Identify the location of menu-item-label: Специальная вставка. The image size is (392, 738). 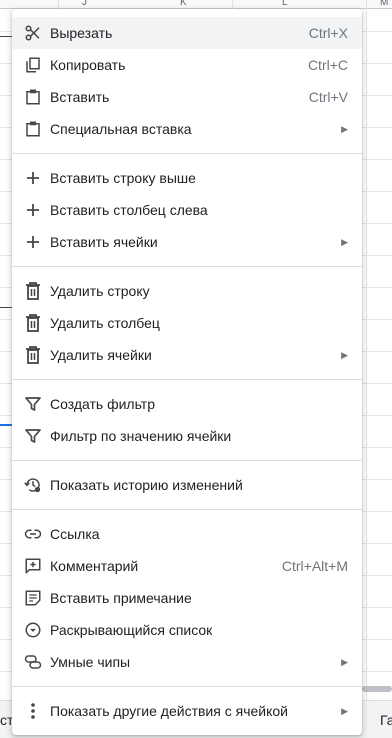
(121, 129).